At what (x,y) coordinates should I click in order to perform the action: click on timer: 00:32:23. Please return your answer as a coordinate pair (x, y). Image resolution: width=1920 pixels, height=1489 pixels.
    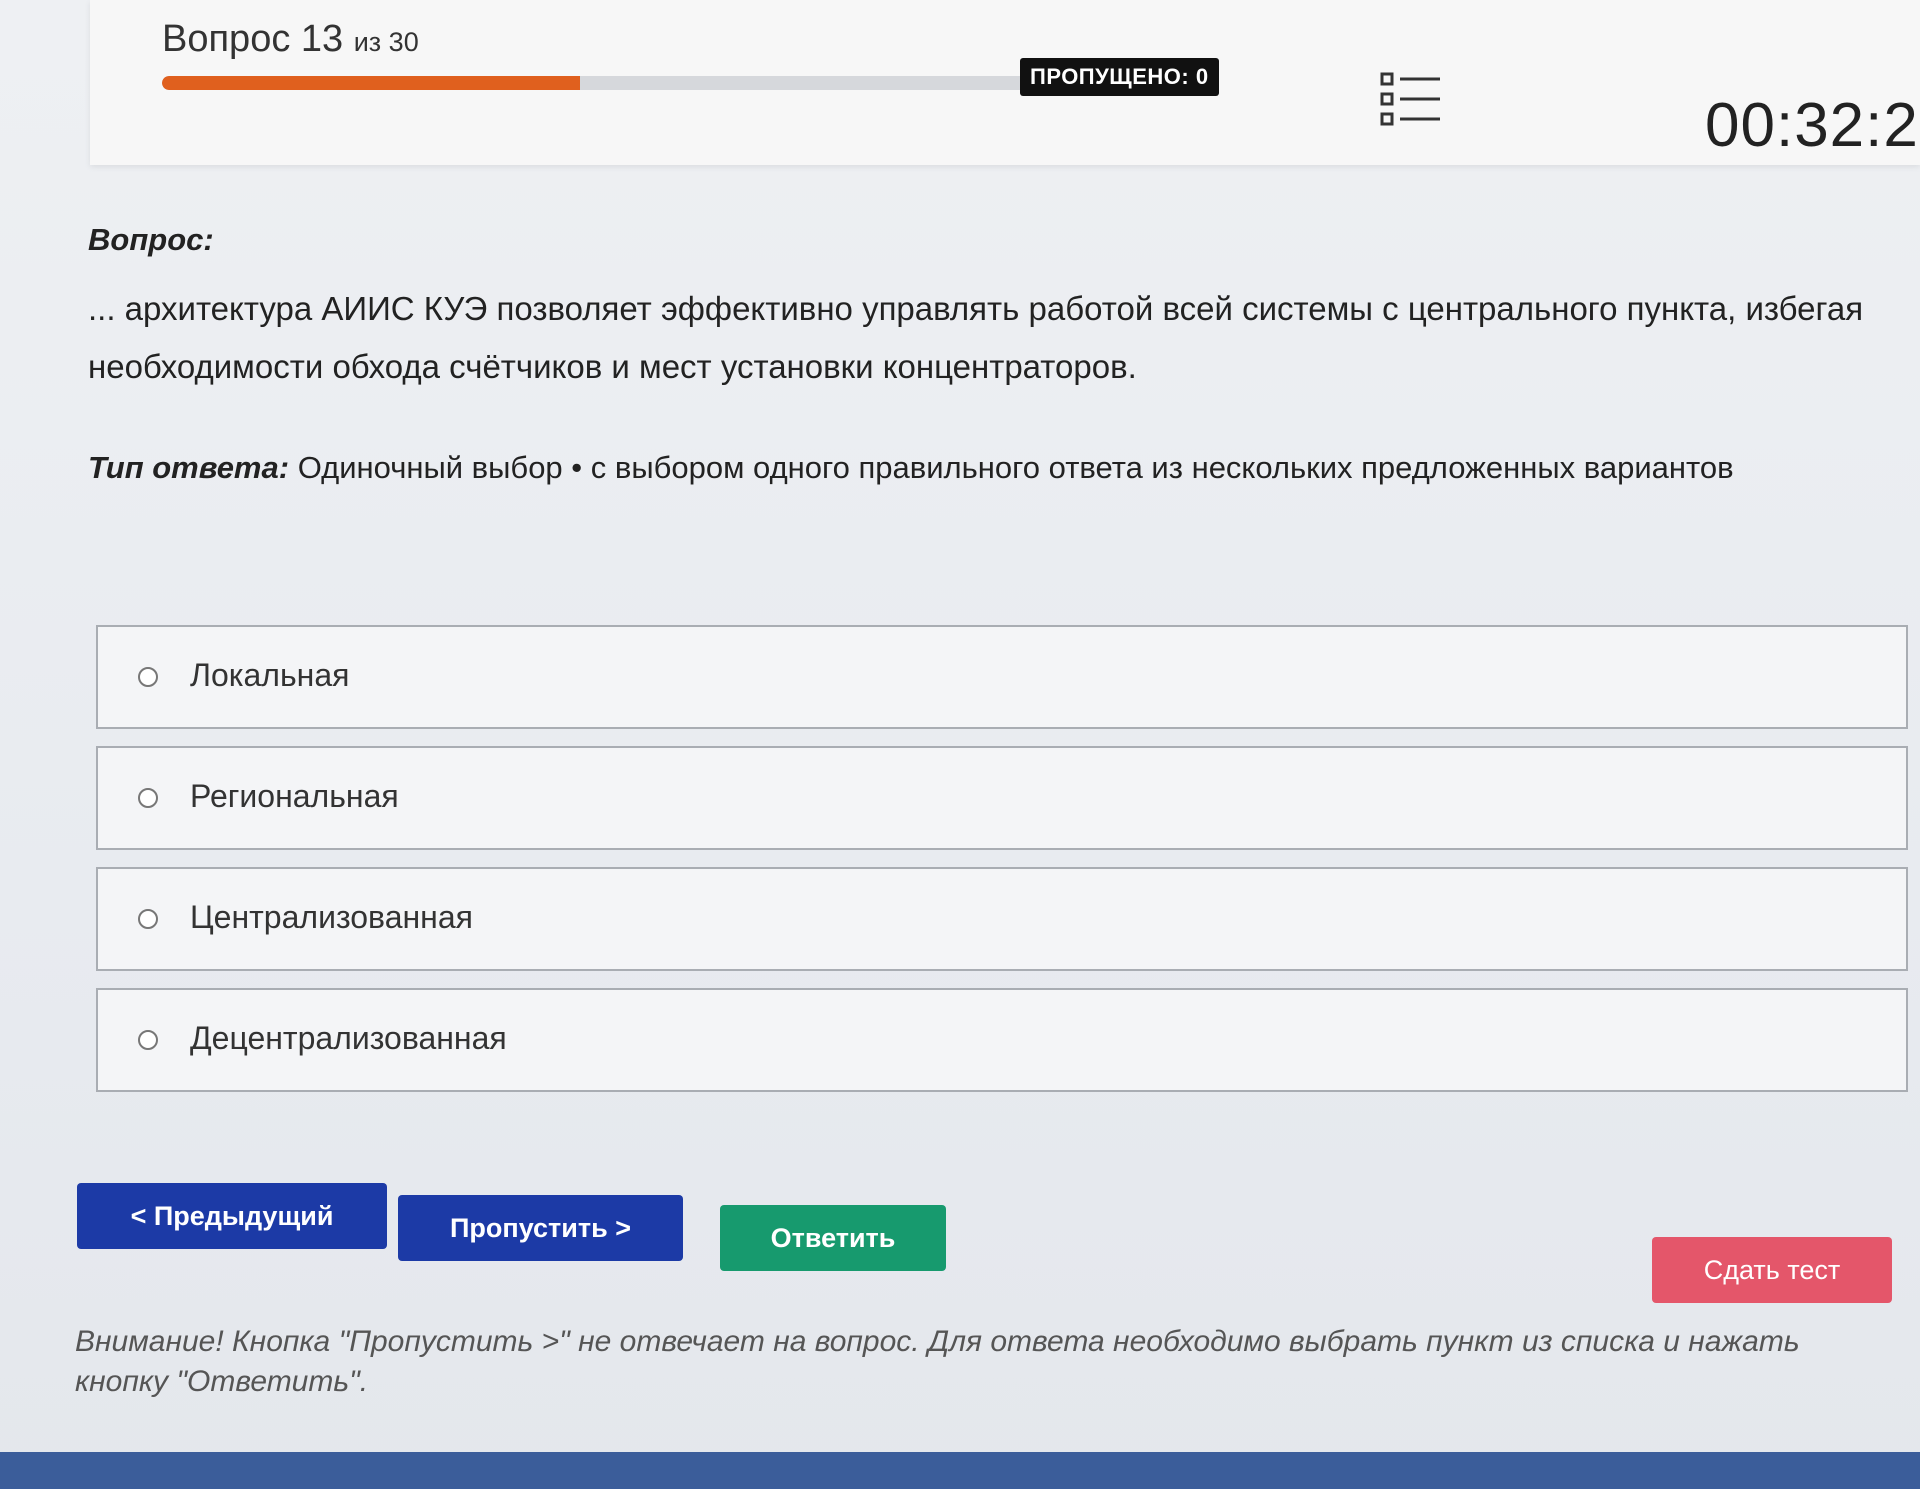
    Looking at the image, I should click on (1812, 125).